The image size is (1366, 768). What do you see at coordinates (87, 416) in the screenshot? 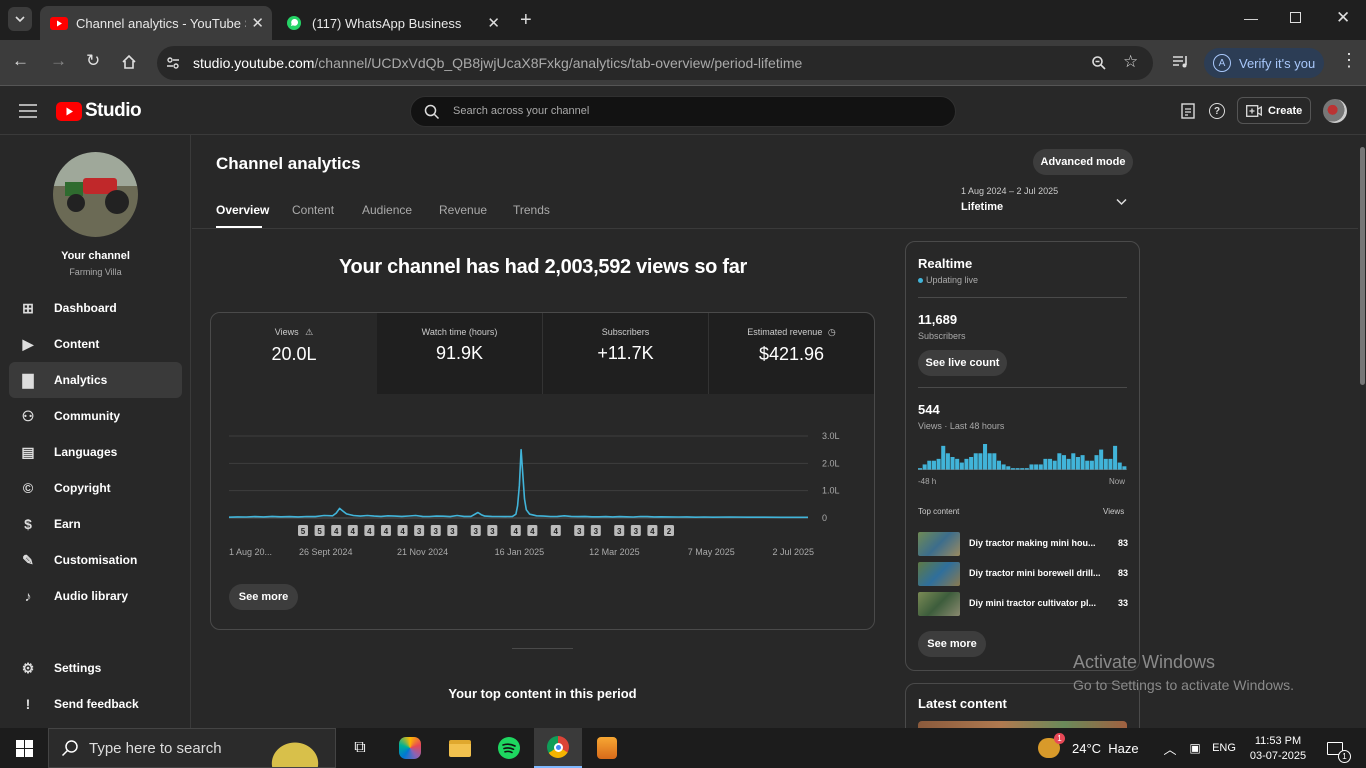
I see `sidebar-item-label: Community` at bounding box center [87, 416].